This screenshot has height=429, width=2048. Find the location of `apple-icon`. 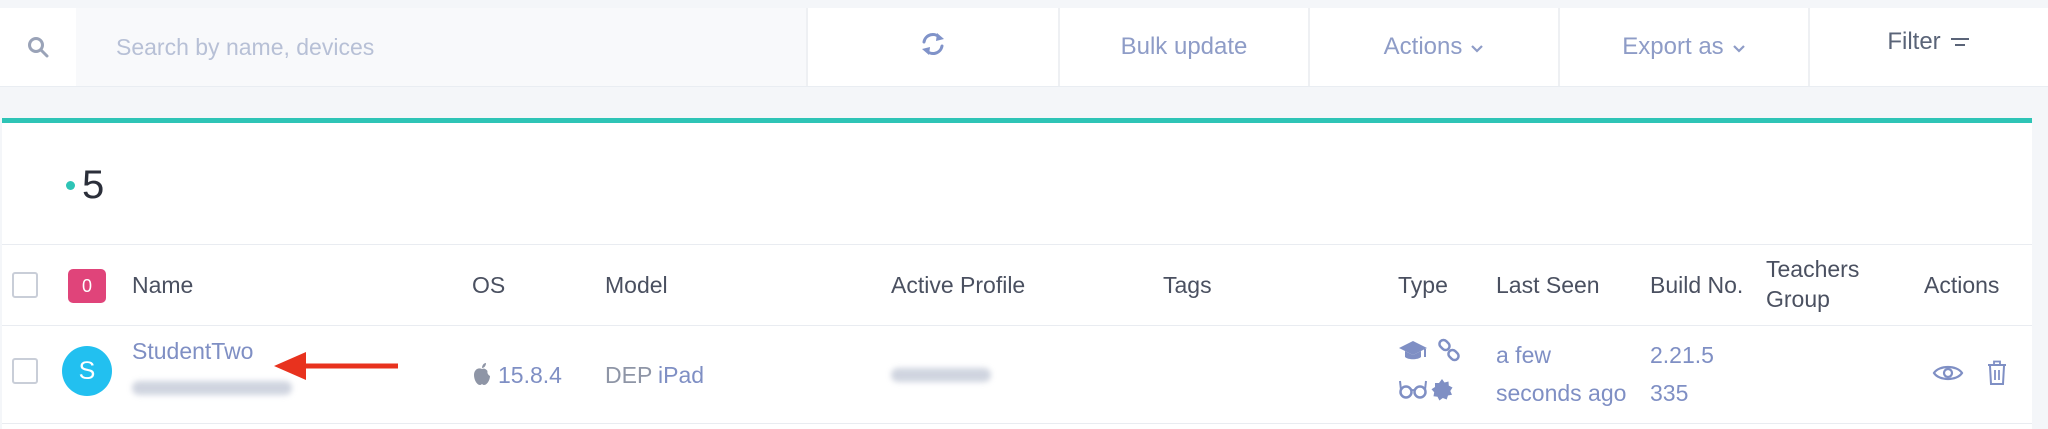

apple-icon is located at coordinates (482, 376).